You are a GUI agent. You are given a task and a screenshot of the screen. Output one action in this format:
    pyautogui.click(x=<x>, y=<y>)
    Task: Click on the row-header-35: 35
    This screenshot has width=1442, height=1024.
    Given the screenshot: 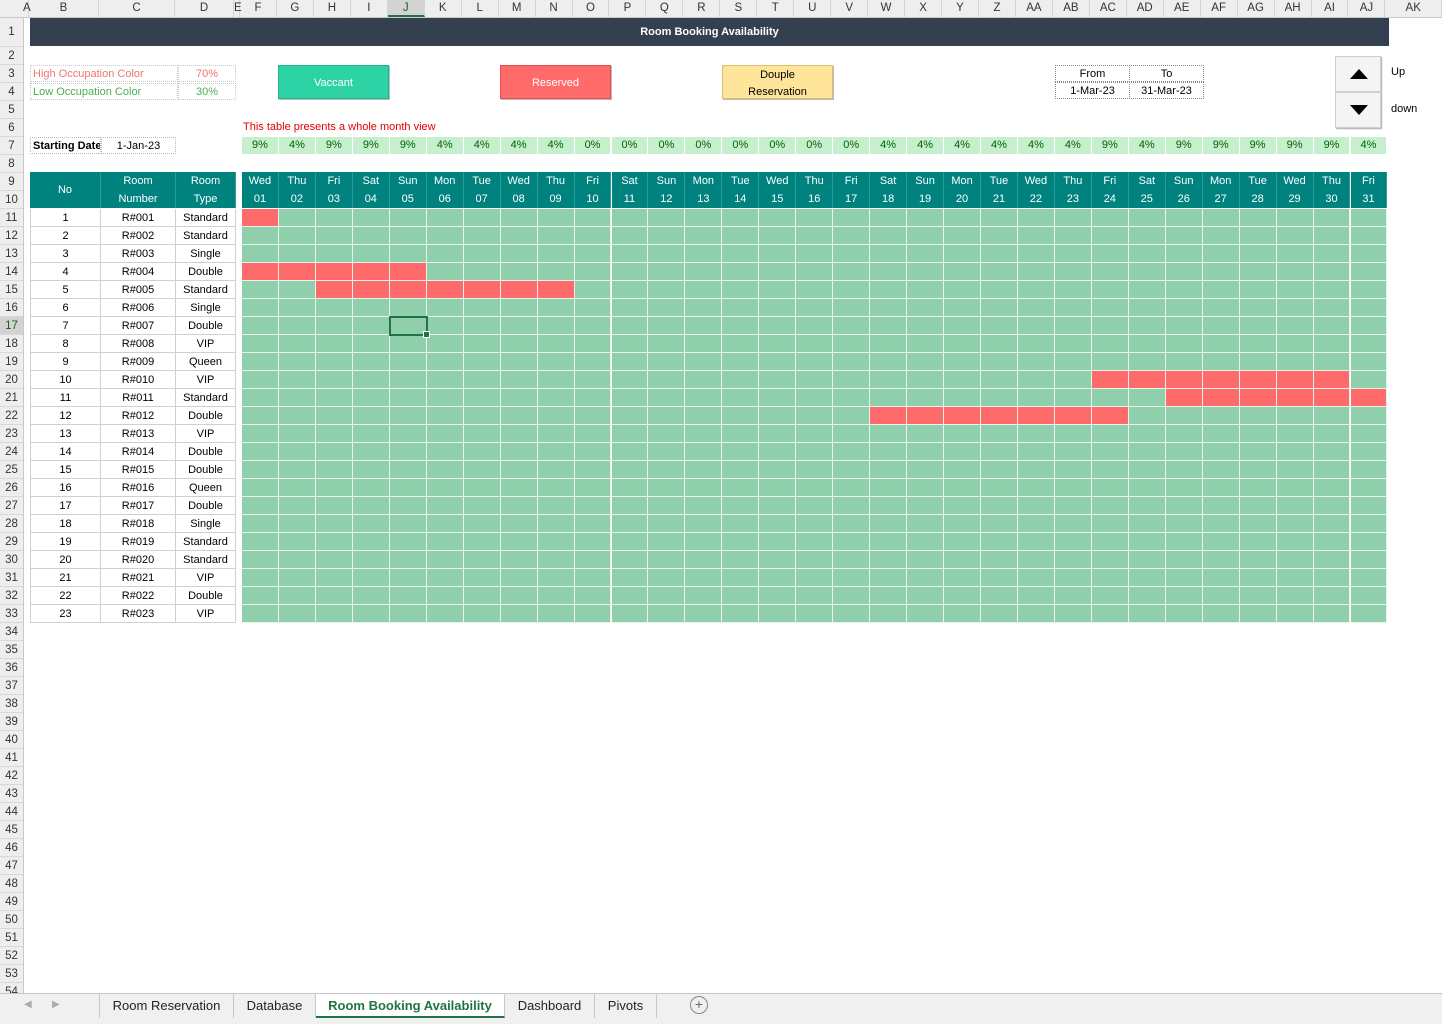 What is the action you would take?
    pyautogui.click(x=11, y=650)
    